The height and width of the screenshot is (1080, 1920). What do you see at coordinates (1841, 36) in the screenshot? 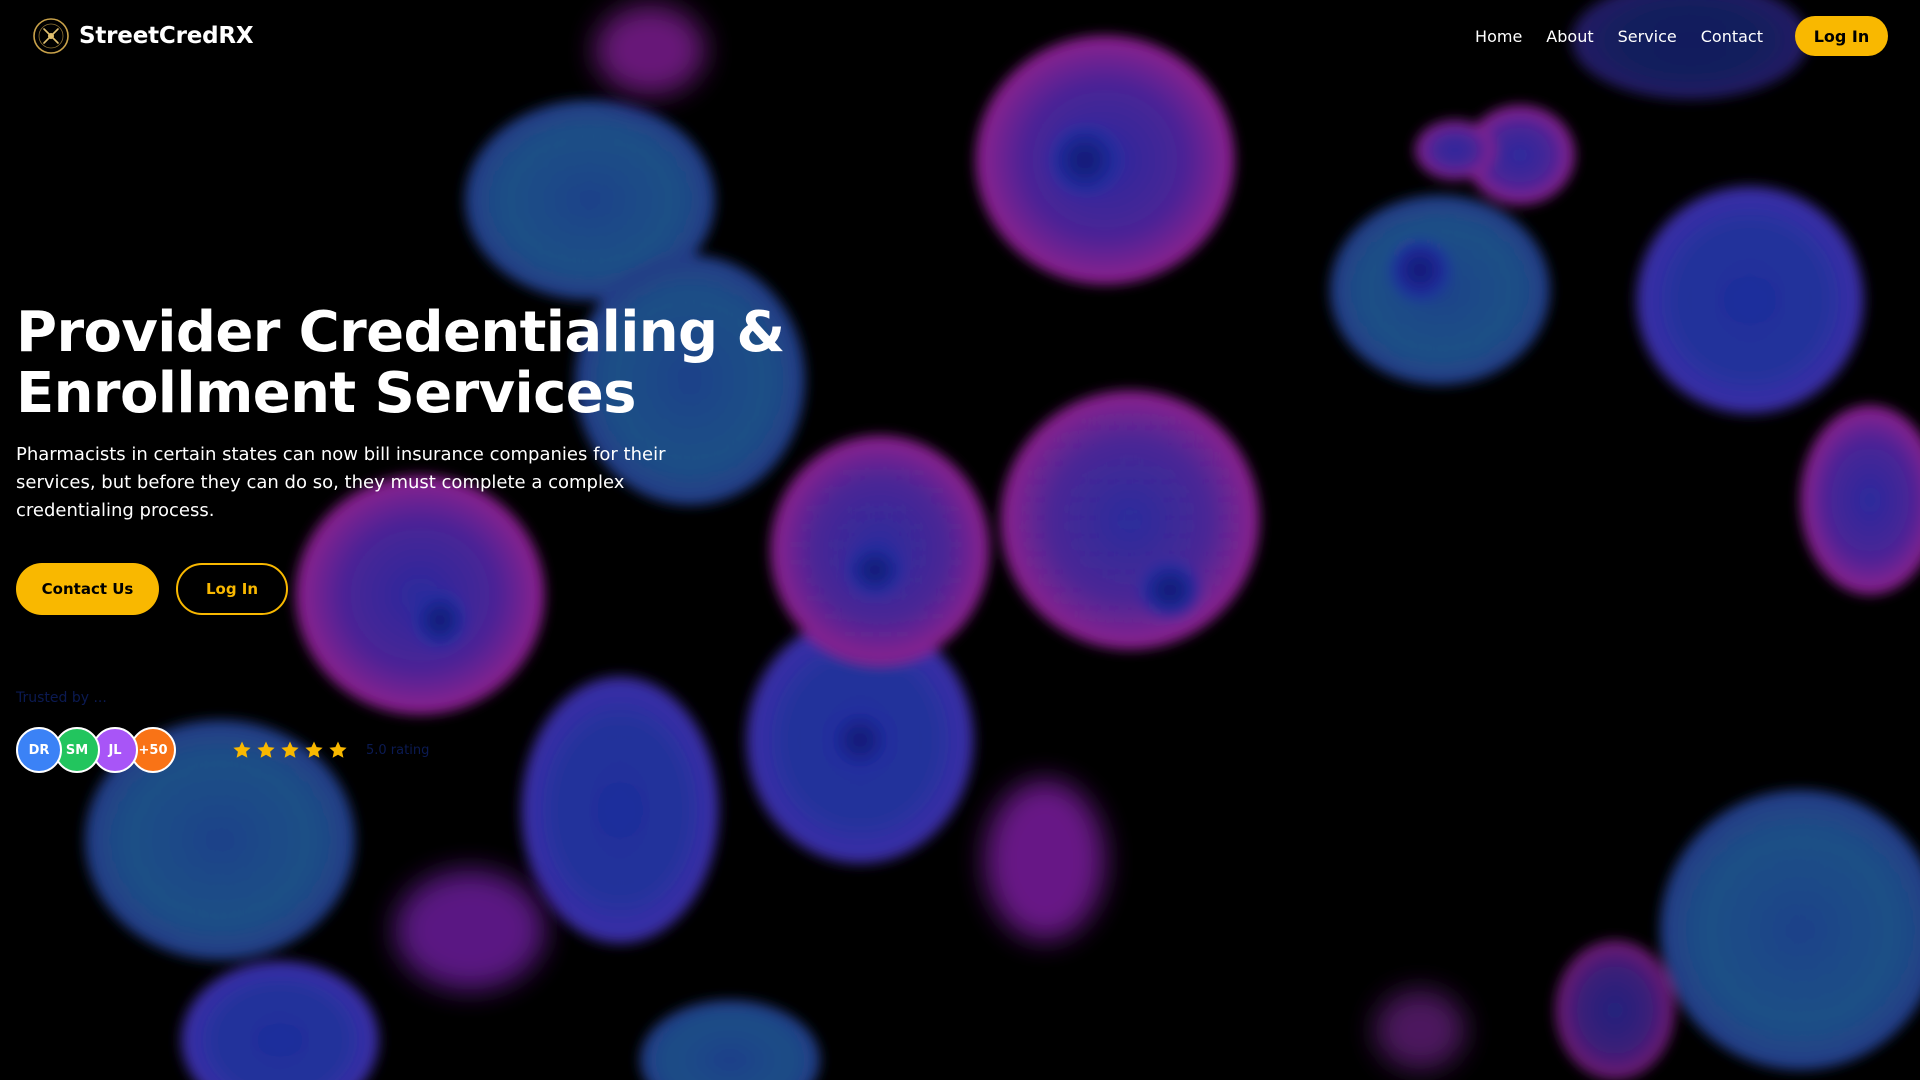
I see `header-login-button: Log In` at bounding box center [1841, 36].